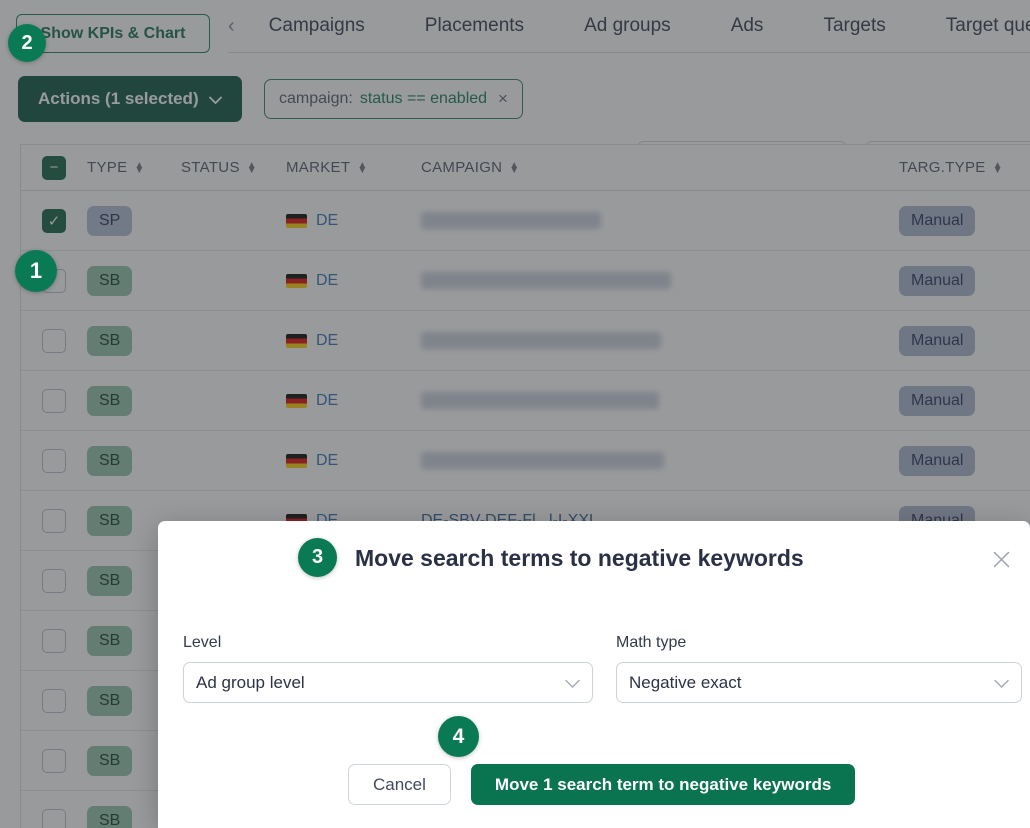  I want to click on close-icon, so click(1001, 559).